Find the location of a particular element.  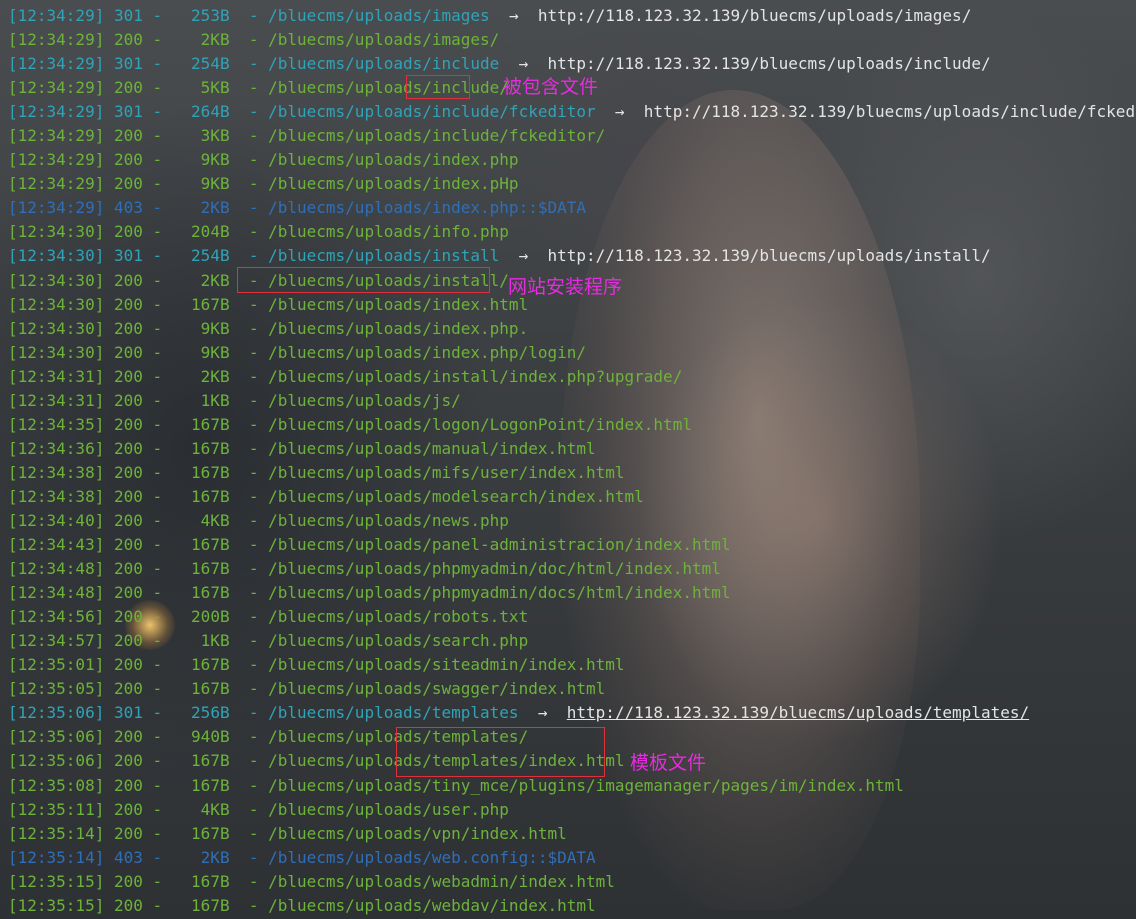

log-time: [12:35:14] is located at coordinates (56, 833).